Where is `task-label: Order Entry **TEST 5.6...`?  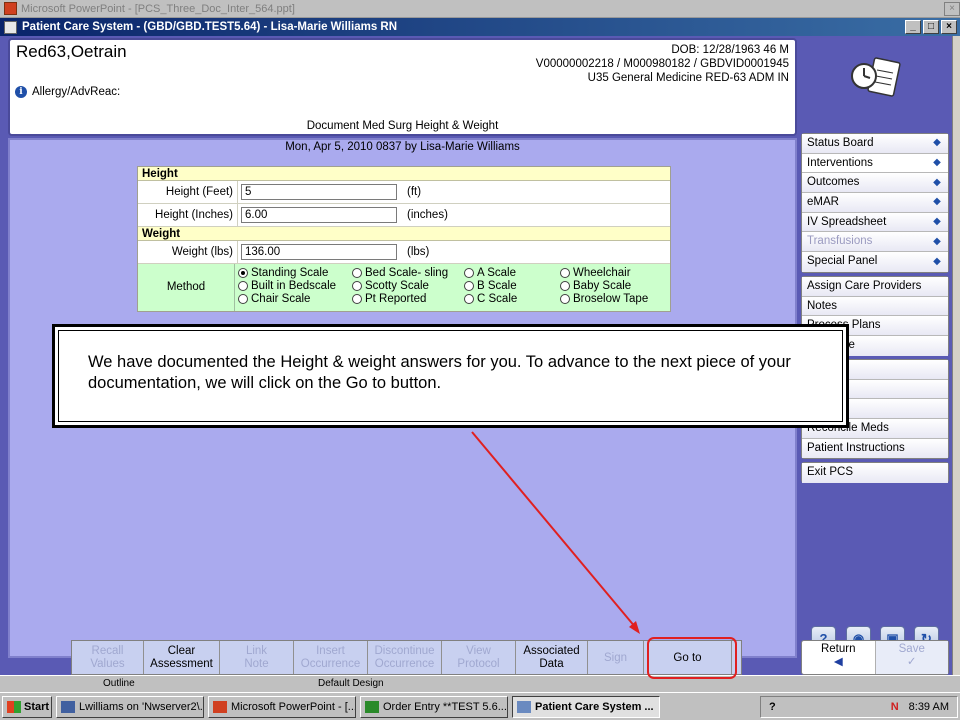 task-label: Order Entry **TEST 5.6... is located at coordinates (445, 706).